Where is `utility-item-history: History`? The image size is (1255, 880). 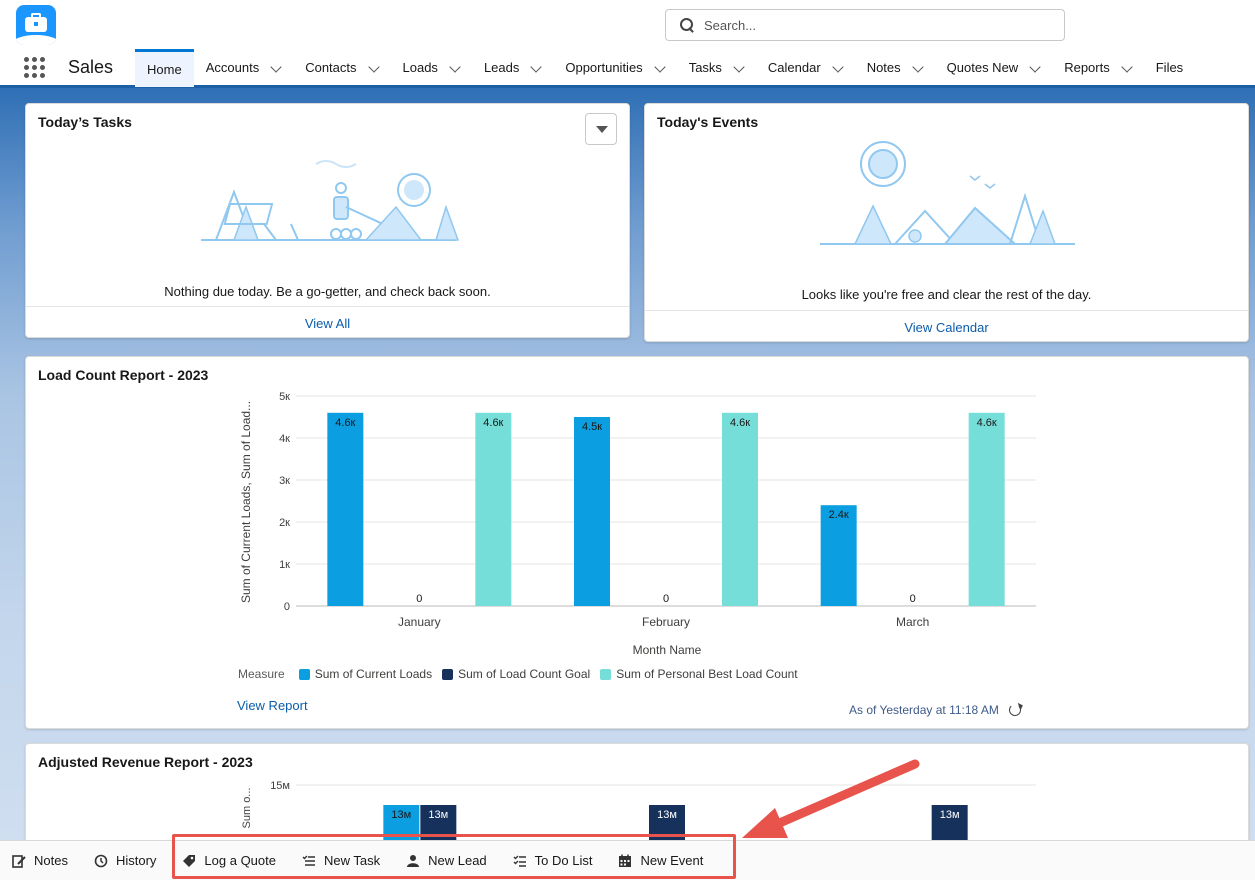
utility-item-history: History is located at coordinates (124, 860).